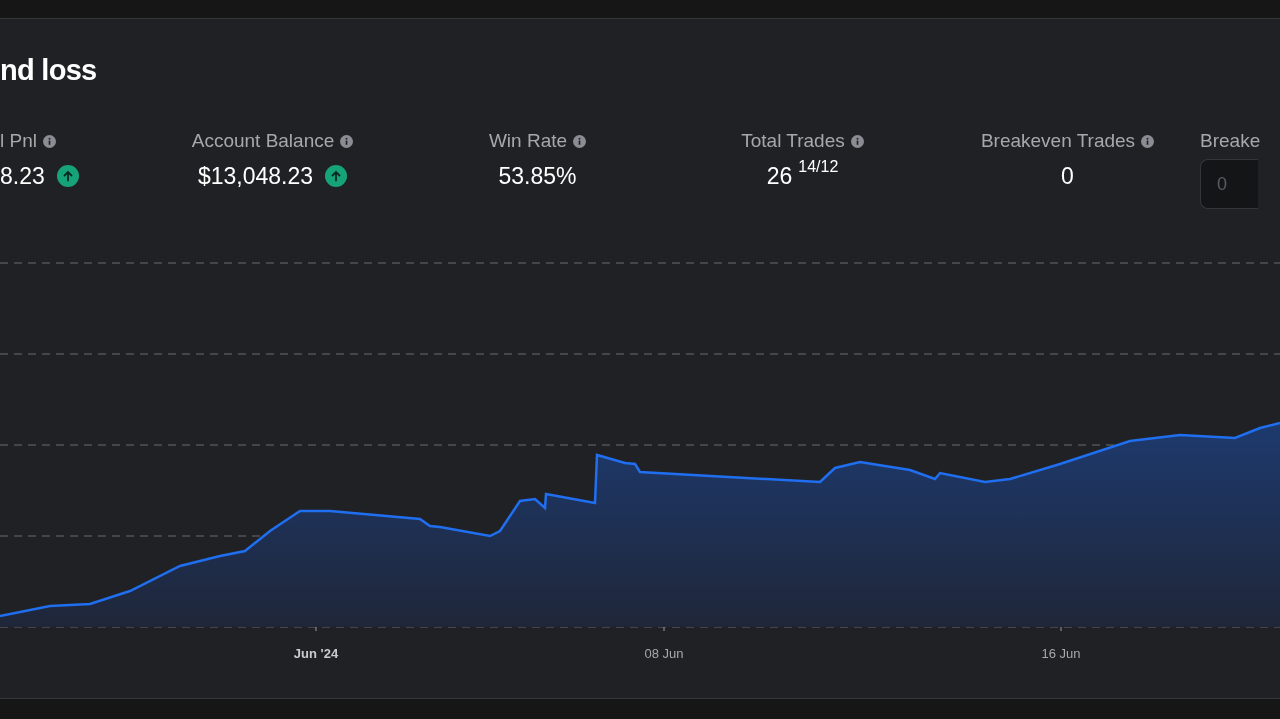  What do you see at coordinates (1230, 140) in the screenshot?
I see `stat-label: Breake` at bounding box center [1230, 140].